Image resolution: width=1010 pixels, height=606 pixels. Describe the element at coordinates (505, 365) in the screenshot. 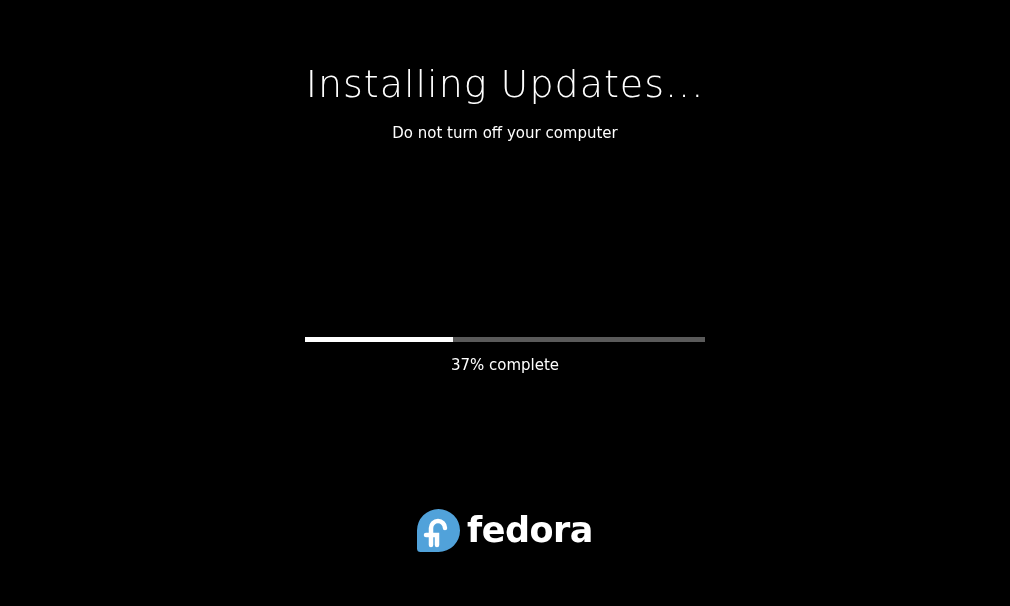

I see `progress-label: 37% complete` at that location.